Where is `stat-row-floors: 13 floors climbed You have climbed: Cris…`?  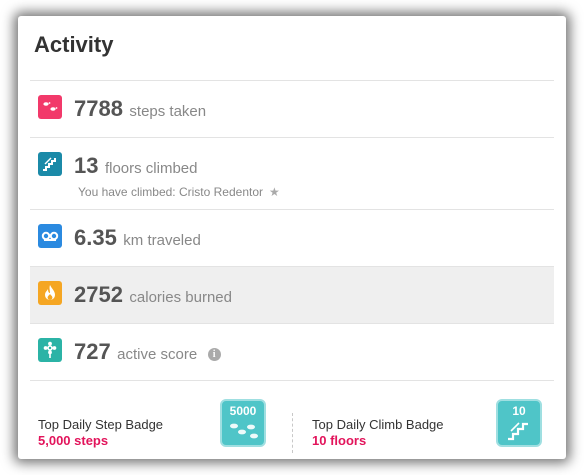 stat-row-floors: 13 floors climbed You have climbed: Cris… is located at coordinates (292, 174).